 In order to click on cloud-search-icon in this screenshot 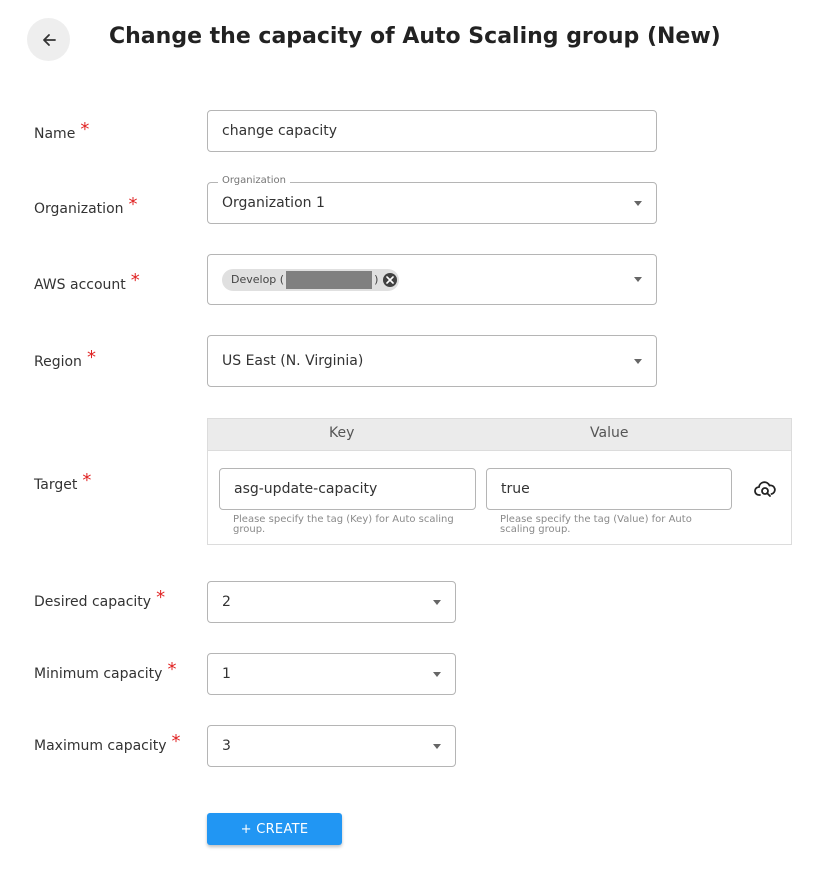, I will do `click(765, 489)`.